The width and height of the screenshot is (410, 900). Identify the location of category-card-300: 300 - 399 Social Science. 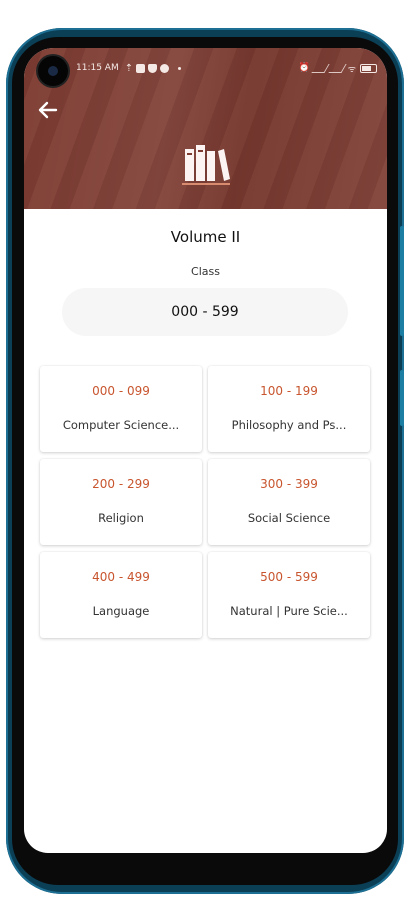
(289, 502).